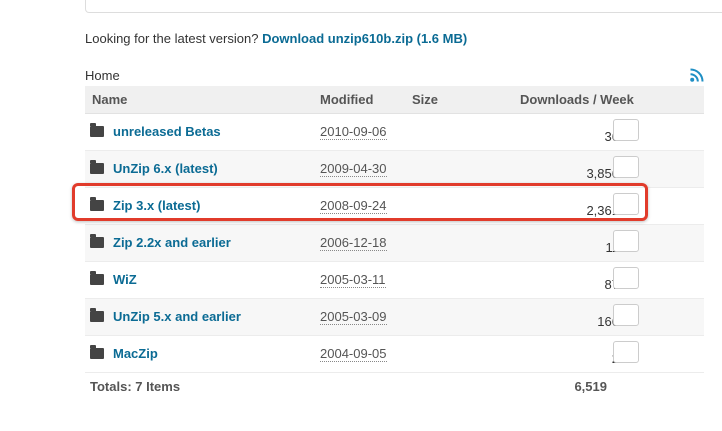 Image resolution: width=722 pixels, height=431 pixels. What do you see at coordinates (353, 280) in the screenshot?
I see `modified-date: 2005-03-11` at bounding box center [353, 280].